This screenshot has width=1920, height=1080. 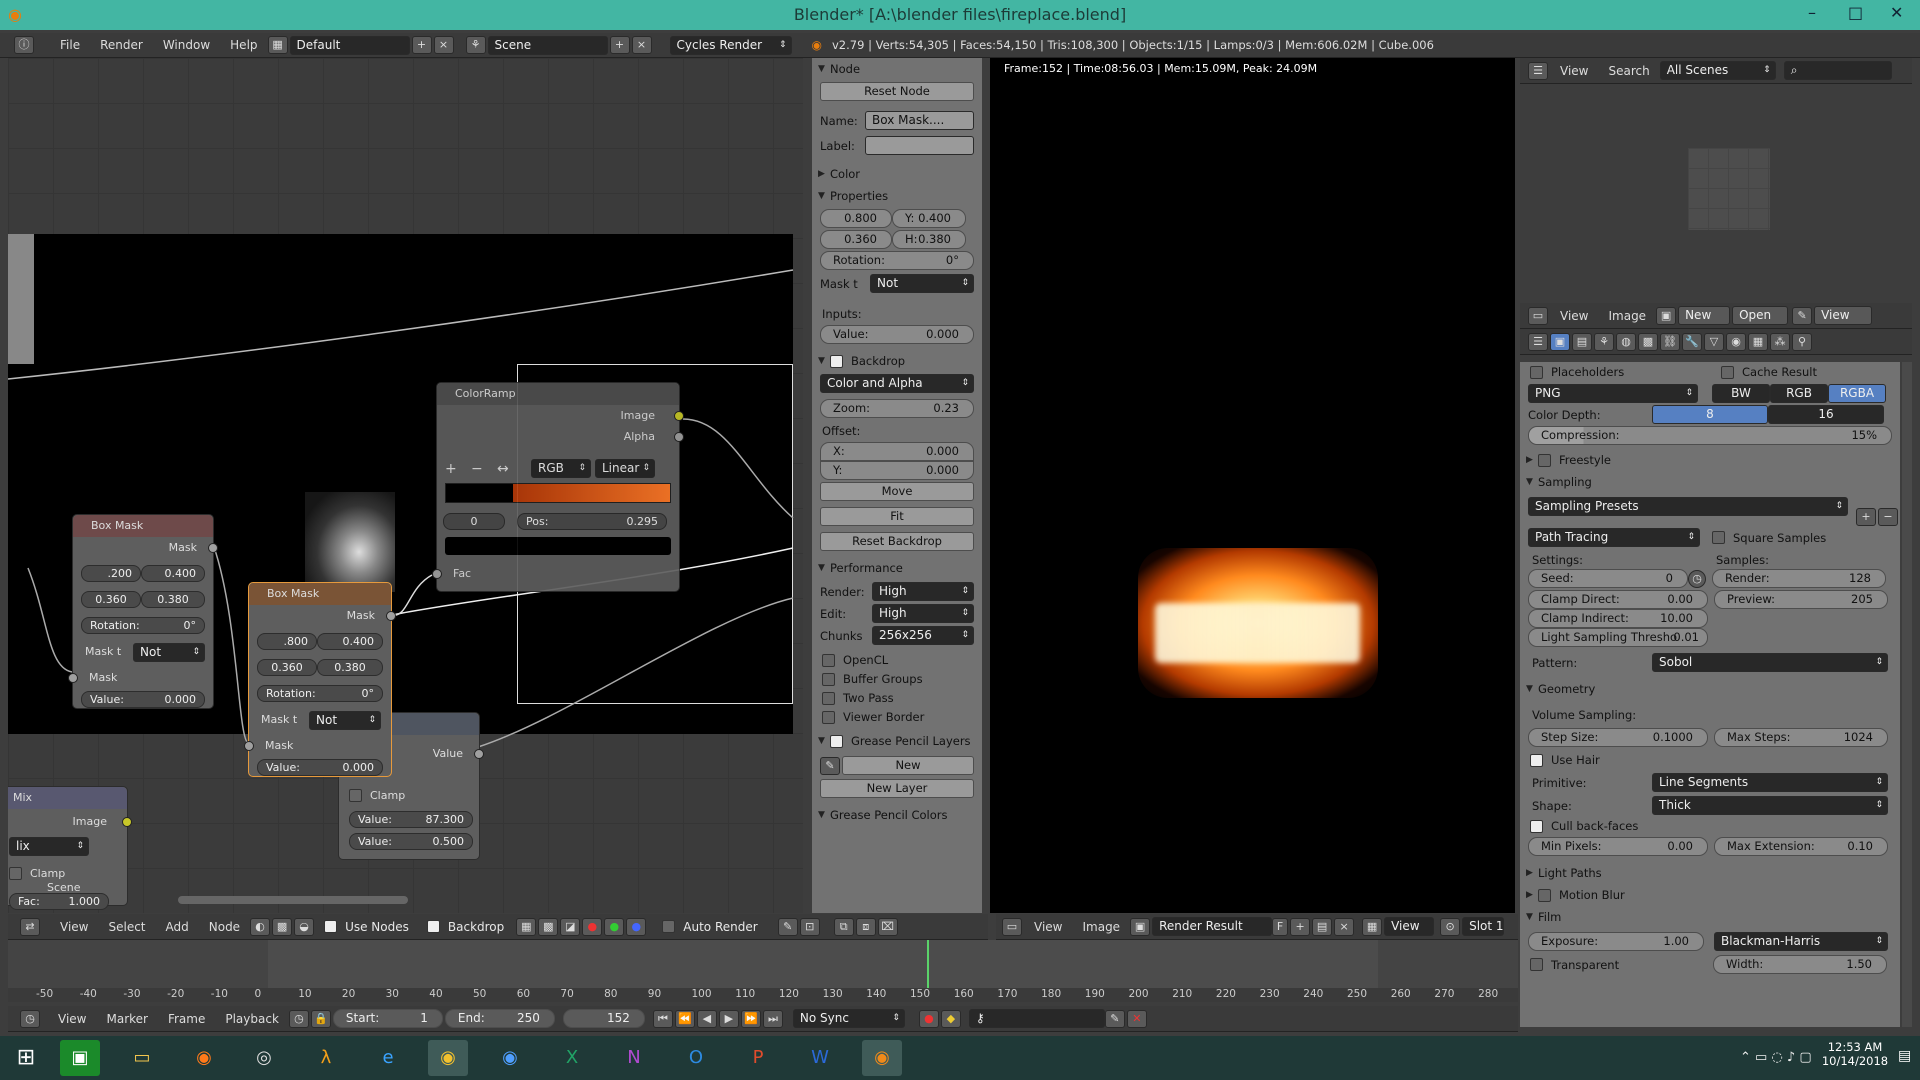 I want to click on grease-colors-section-header: Grease Pencil Colors, so click(x=897, y=815).